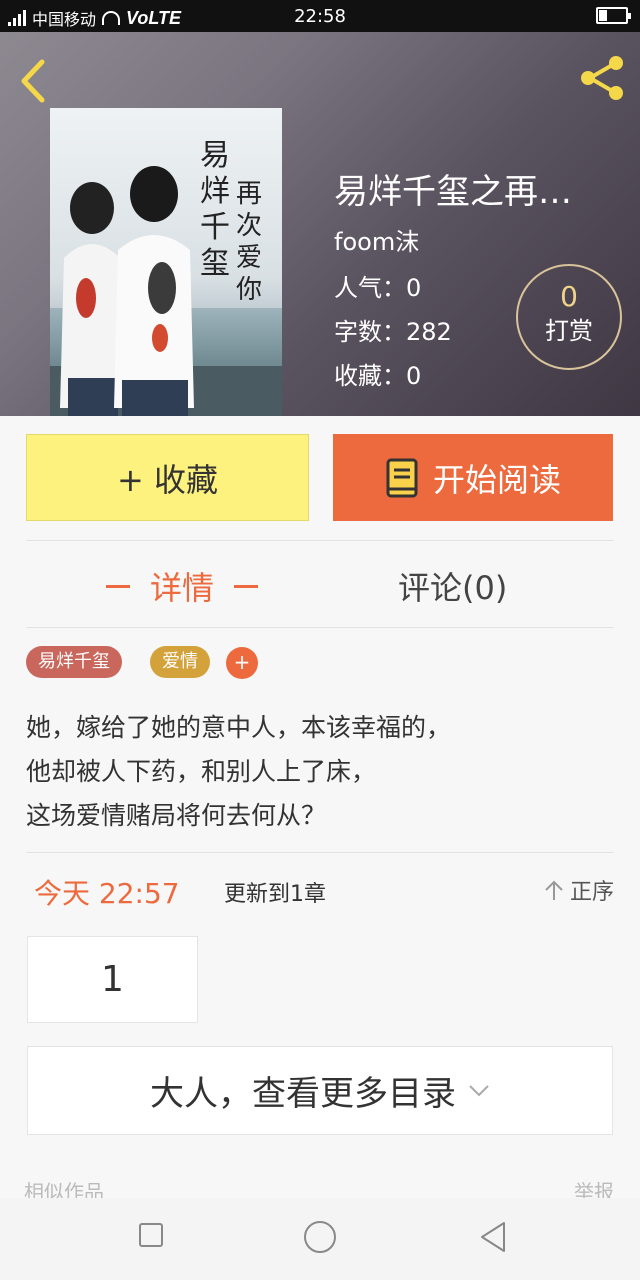 This screenshot has width=640, height=1280. Describe the element at coordinates (112, 979) in the screenshot. I see `chapter-item: 1` at that location.